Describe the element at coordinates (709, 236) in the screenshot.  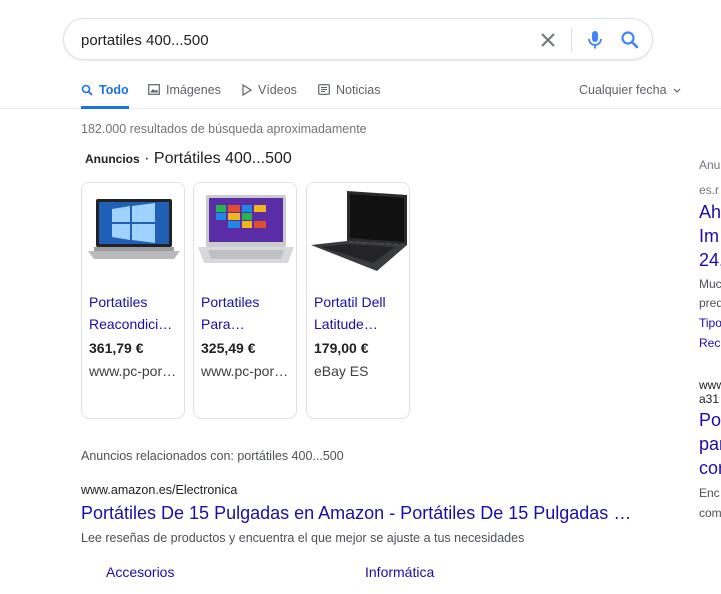
I see `right-ad-title-line: Im` at that location.